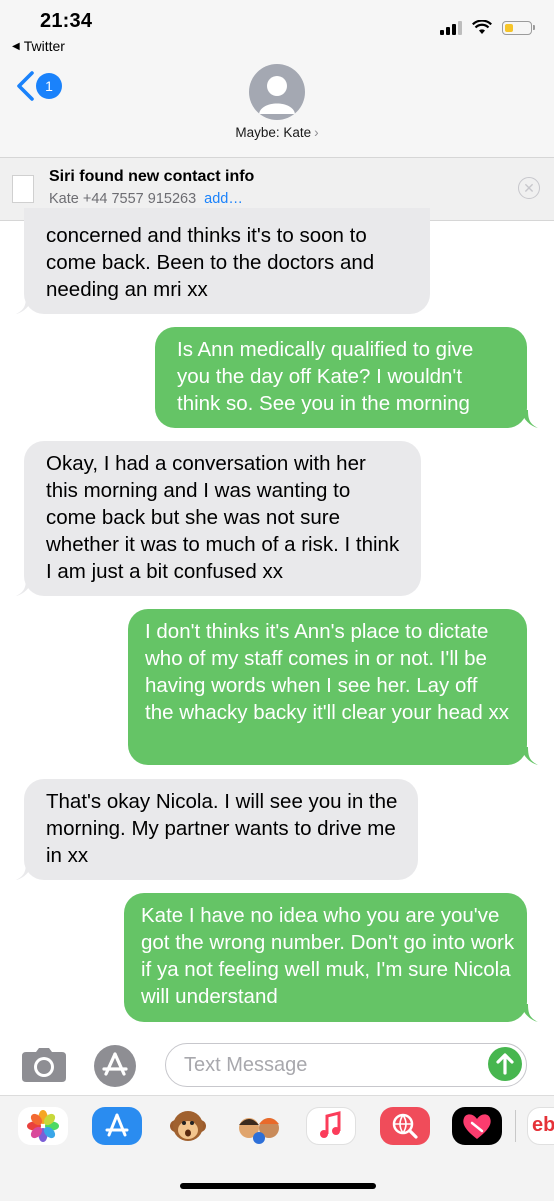 The width and height of the screenshot is (554, 1201). What do you see at coordinates (316, 132) in the screenshot?
I see `chevron-right-icon: ›` at bounding box center [316, 132].